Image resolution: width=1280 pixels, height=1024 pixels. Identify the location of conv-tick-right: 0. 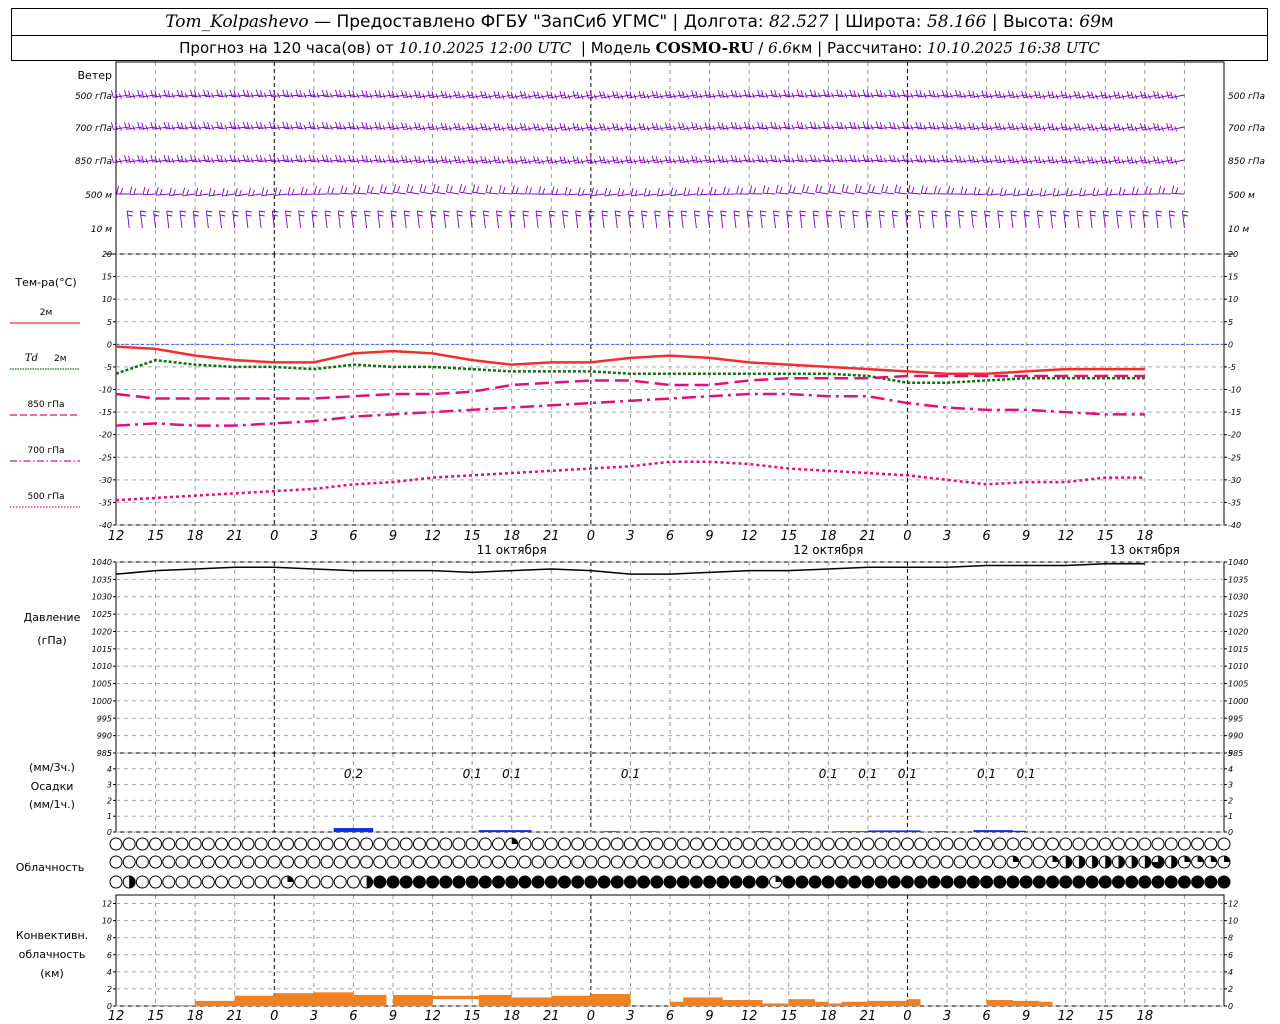
(1230, 1006).